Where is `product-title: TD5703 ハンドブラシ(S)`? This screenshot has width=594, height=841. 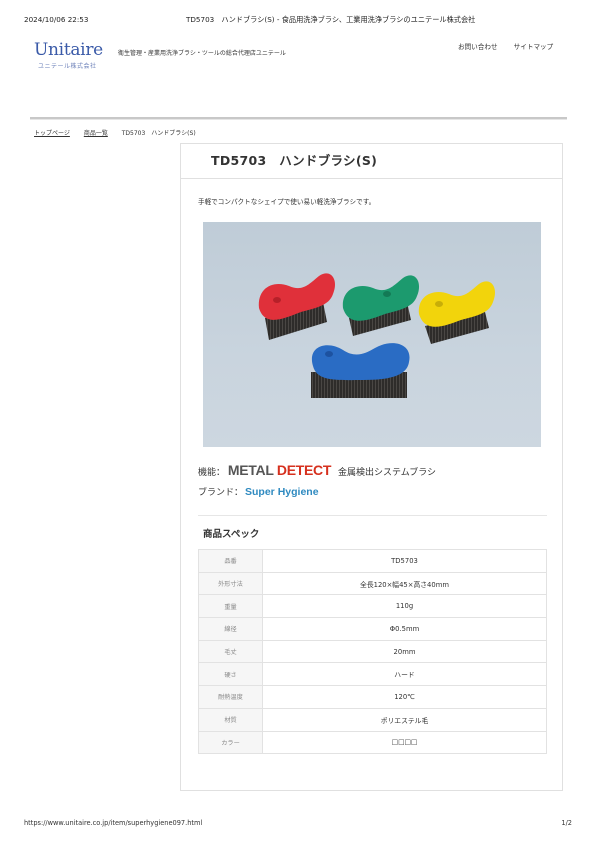
product-title: TD5703 ハンドブラシ(S) is located at coordinates (371, 161).